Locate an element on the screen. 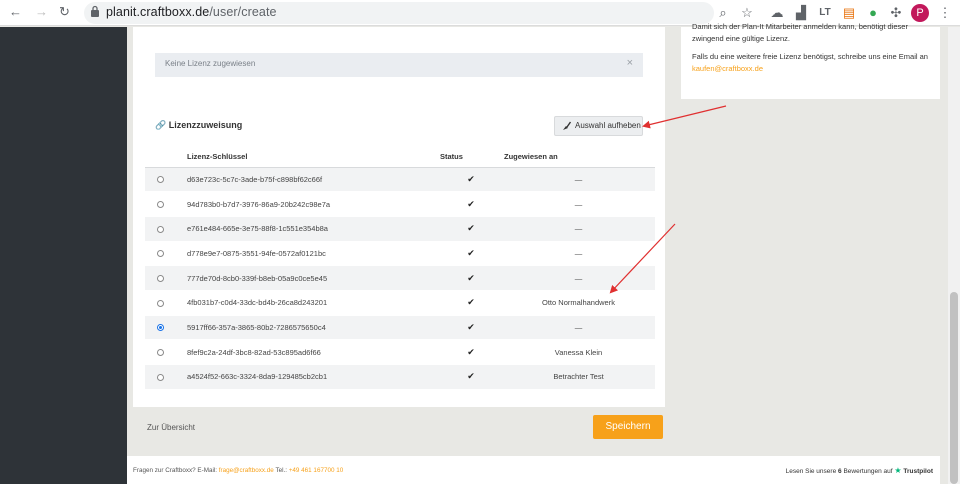 The width and height of the screenshot is (960, 484). zoom-icon: ⌕ is located at coordinates (723, 13).